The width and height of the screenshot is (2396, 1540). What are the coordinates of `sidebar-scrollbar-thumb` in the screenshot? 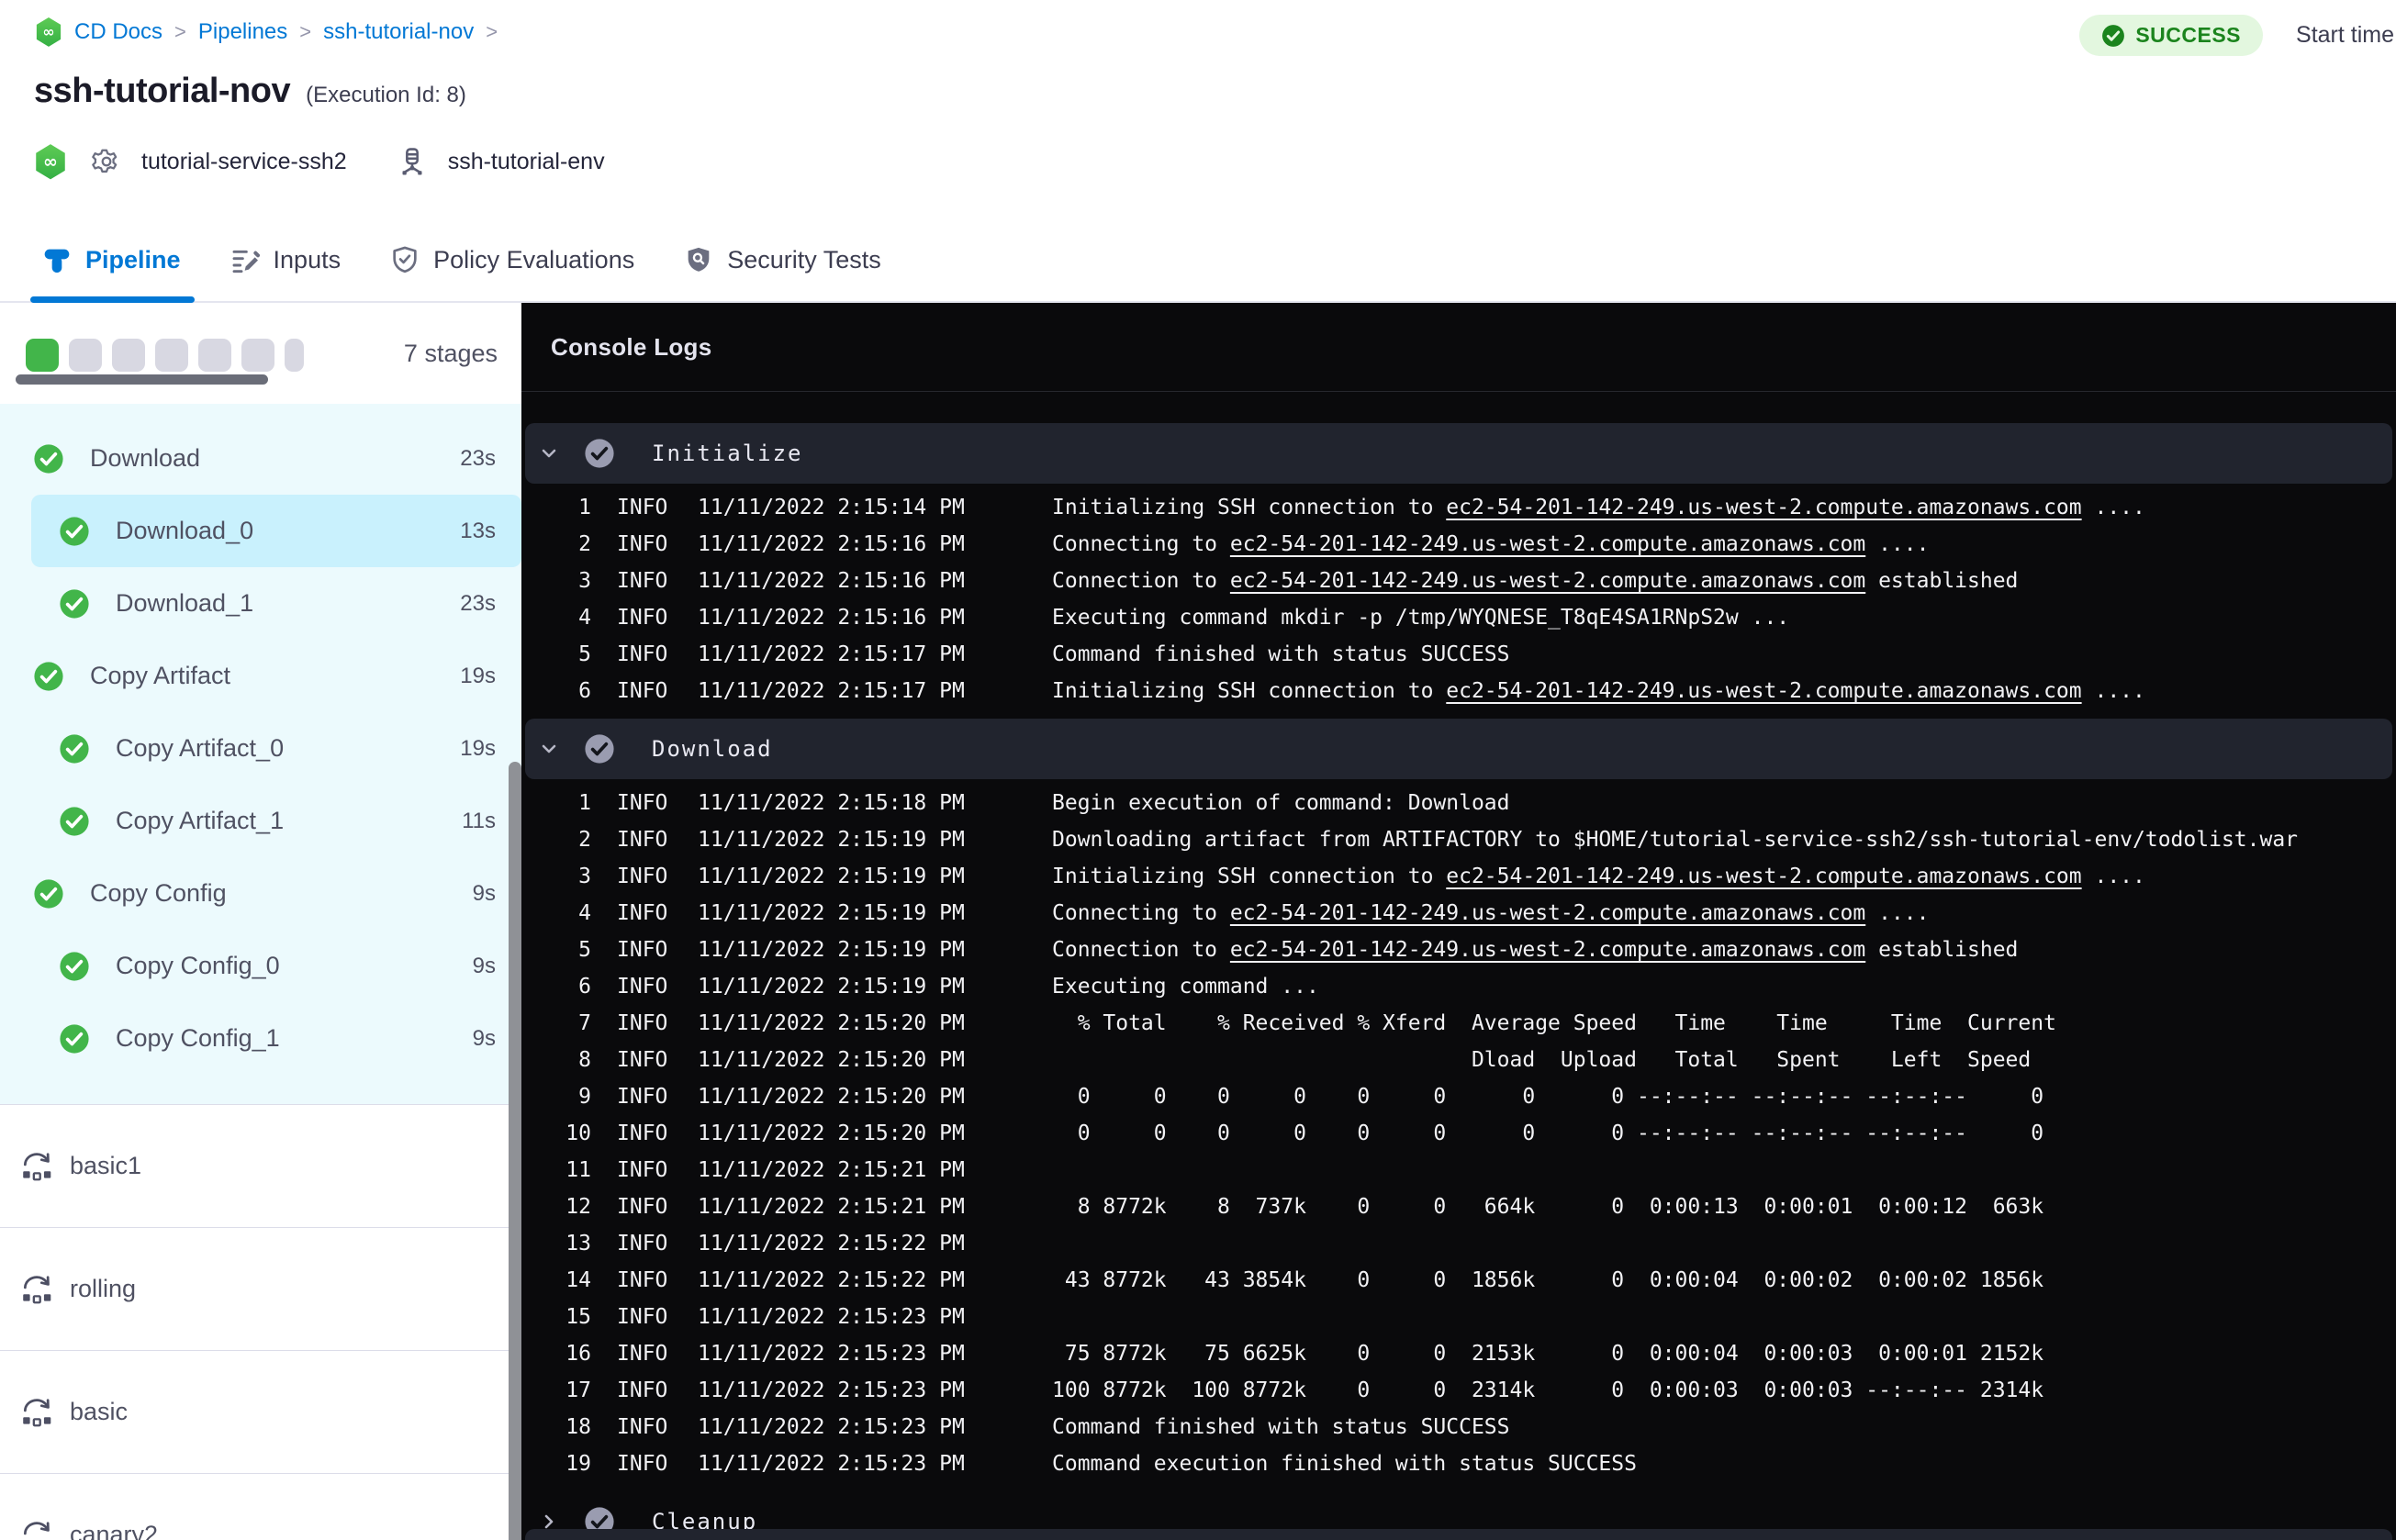 It's located at (515, 1151).